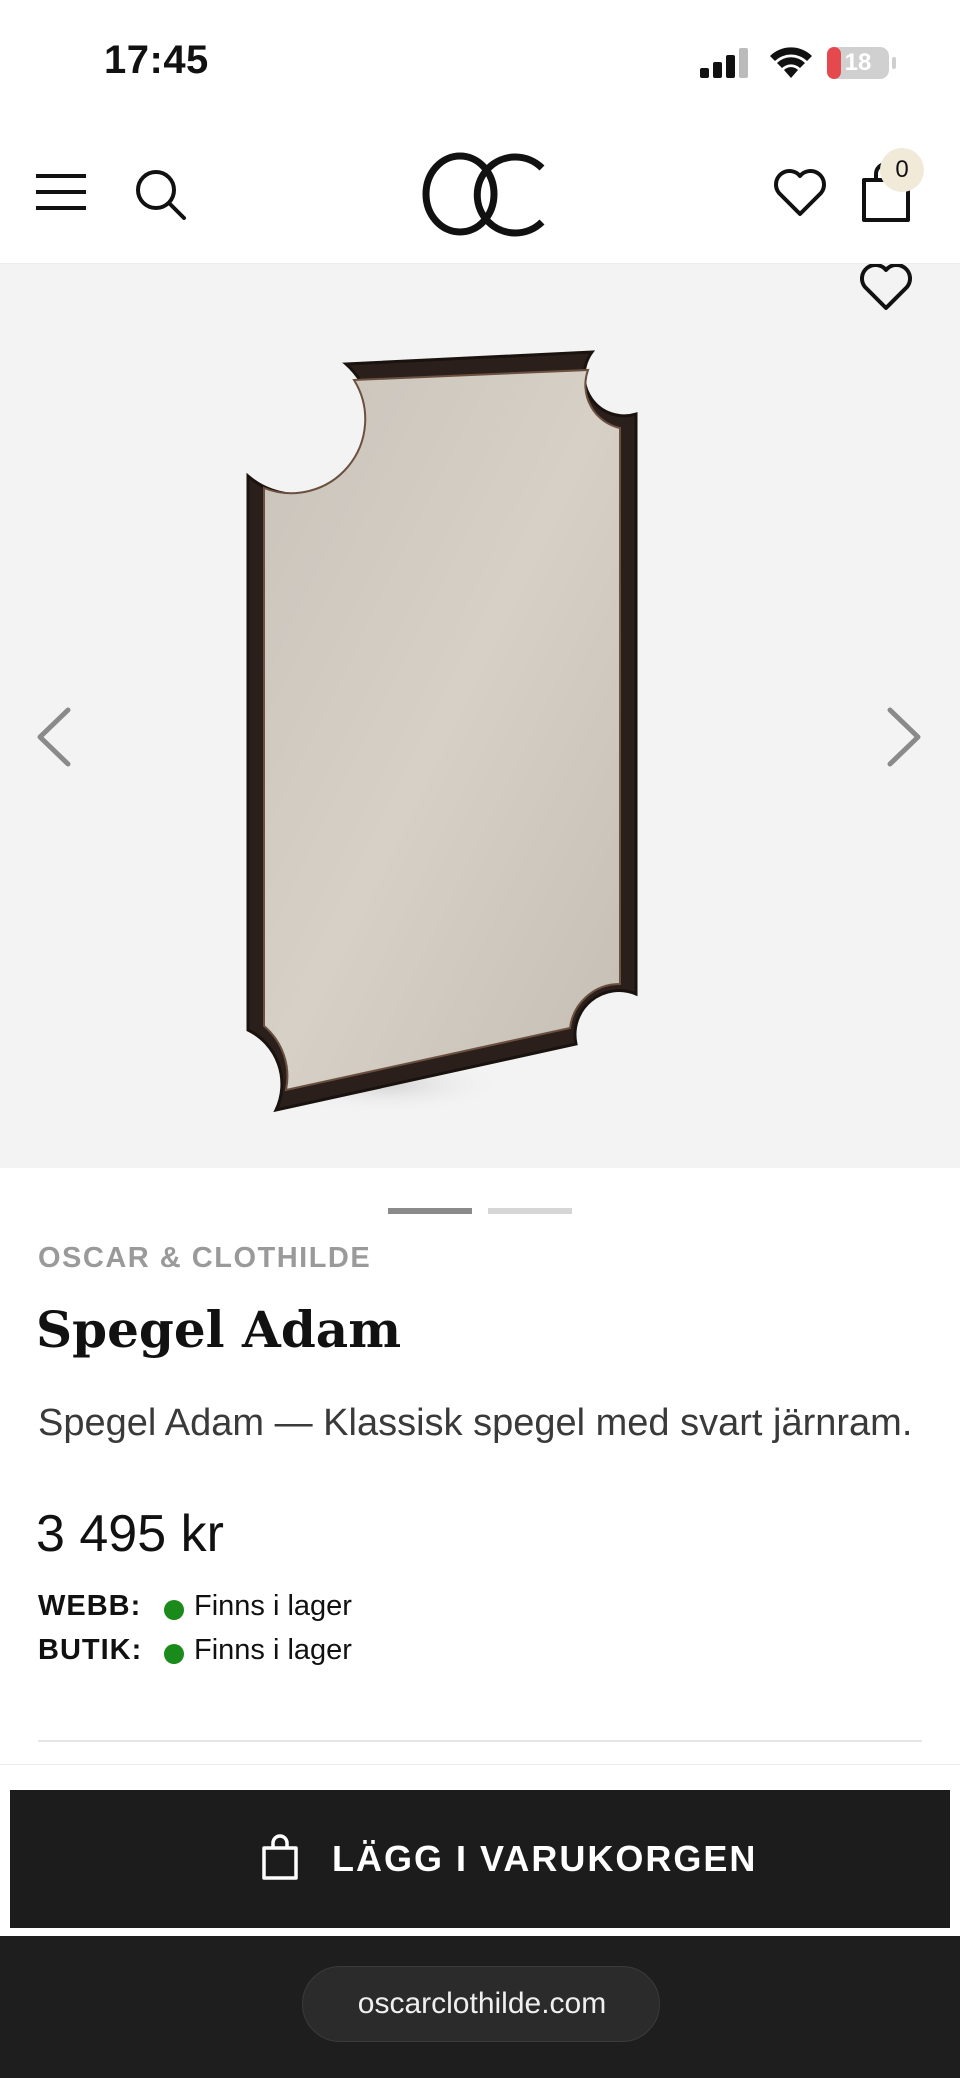 This screenshot has width=960, height=2078. I want to click on browser-toolbar: oscarclothilde.com, so click(480, 2007).